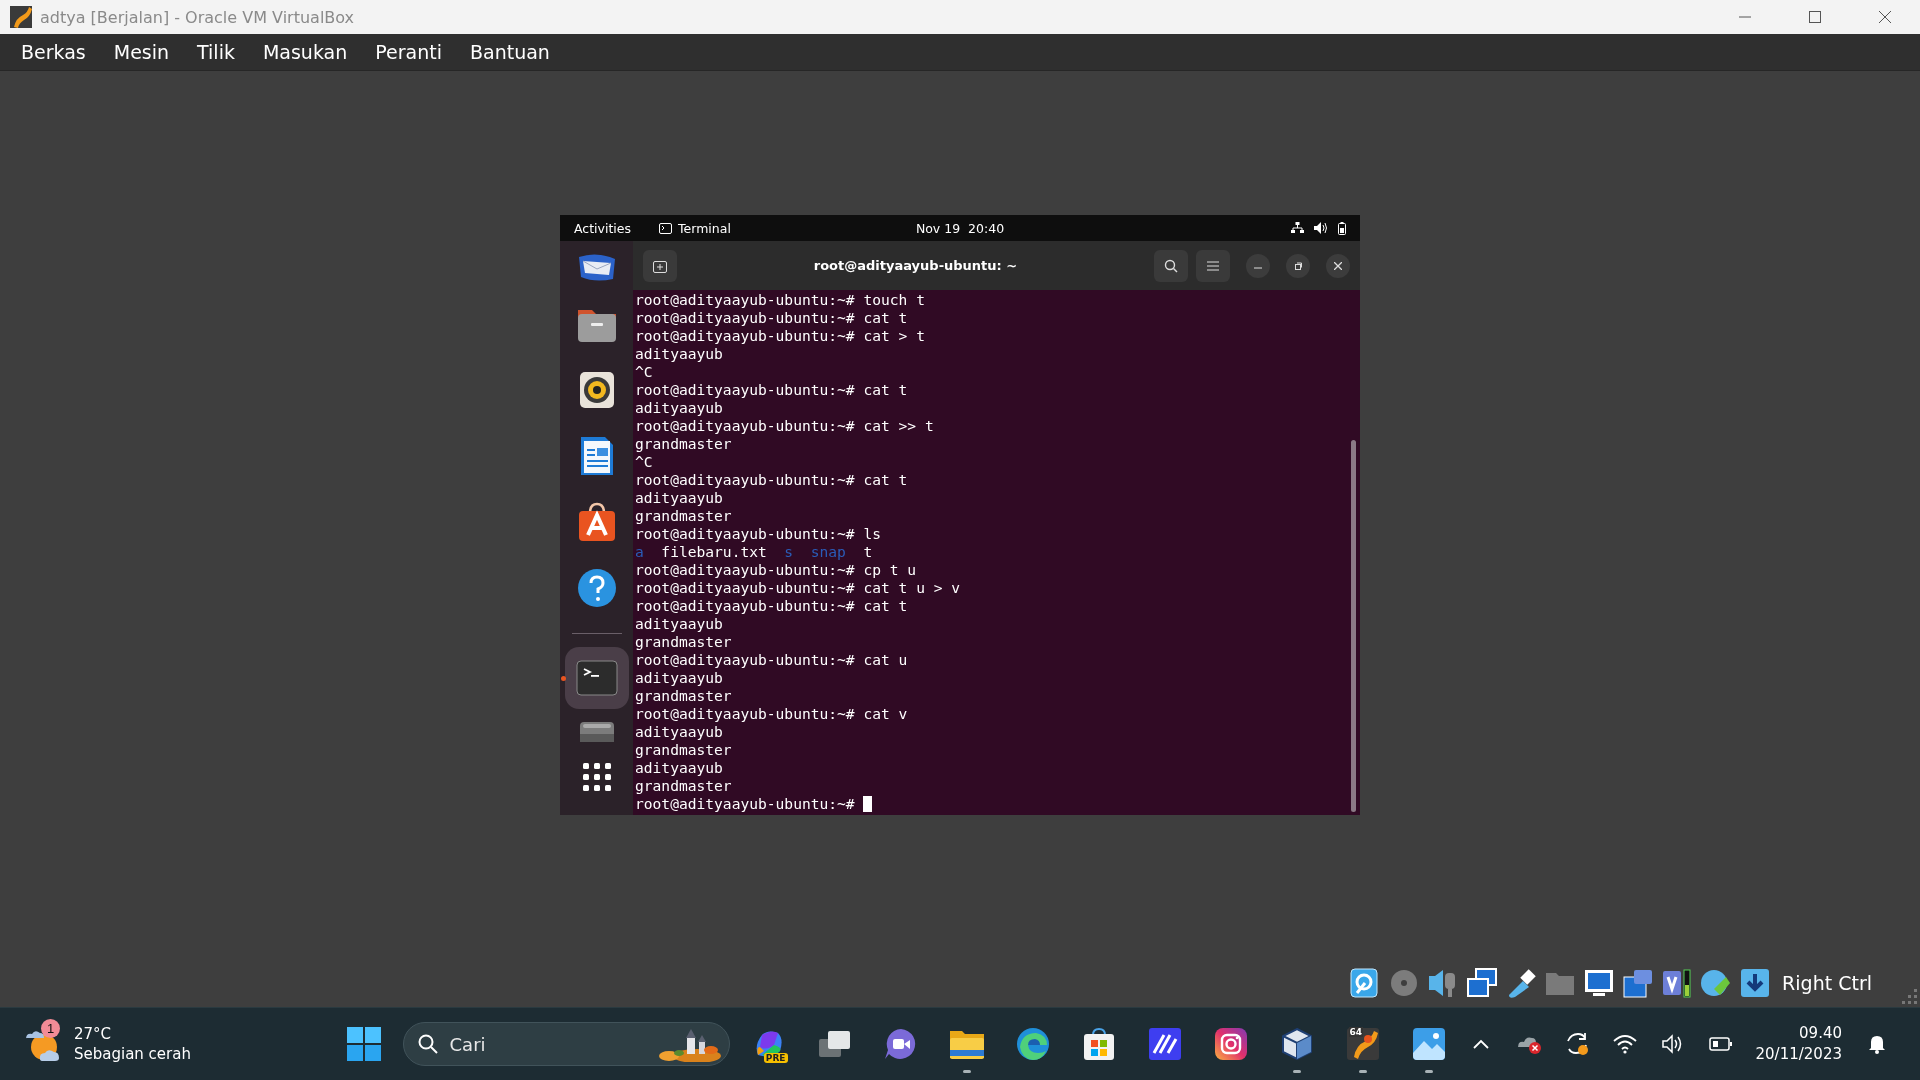  What do you see at coordinates (784, 426) in the screenshot?
I see `terminal-line: root@adityaayub-ubuntu:~# cat >> t` at bounding box center [784, 426].